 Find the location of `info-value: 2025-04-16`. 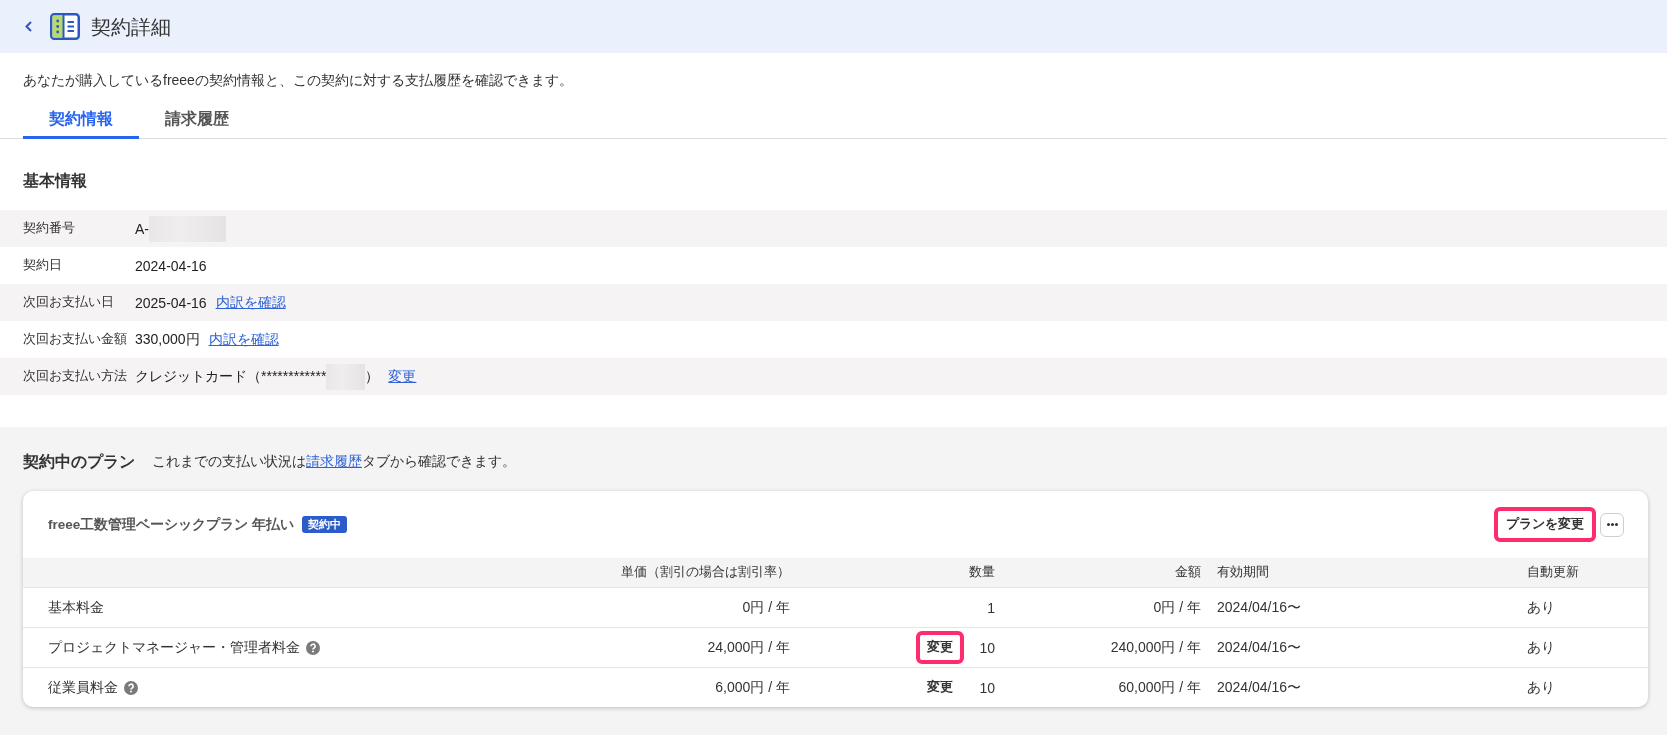

info-value: 2025-04-16 is located at coordinates (171, 302).